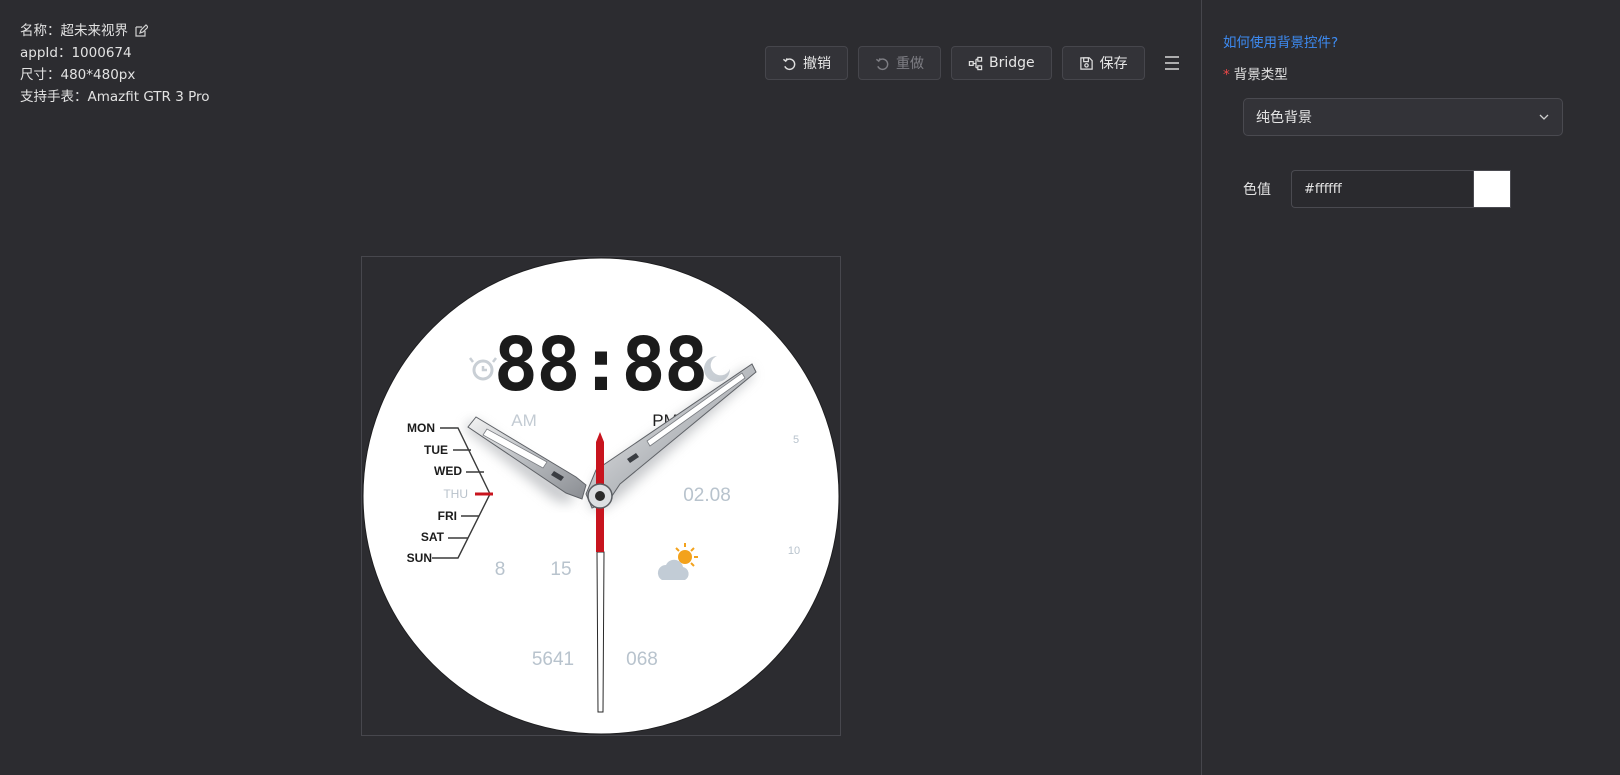 The width and height of the screenshot is (1620, 775). What do you see at coordinates (141, 31) in the screenshot?
I see `edit-icon` at bounding box center [141, 31].